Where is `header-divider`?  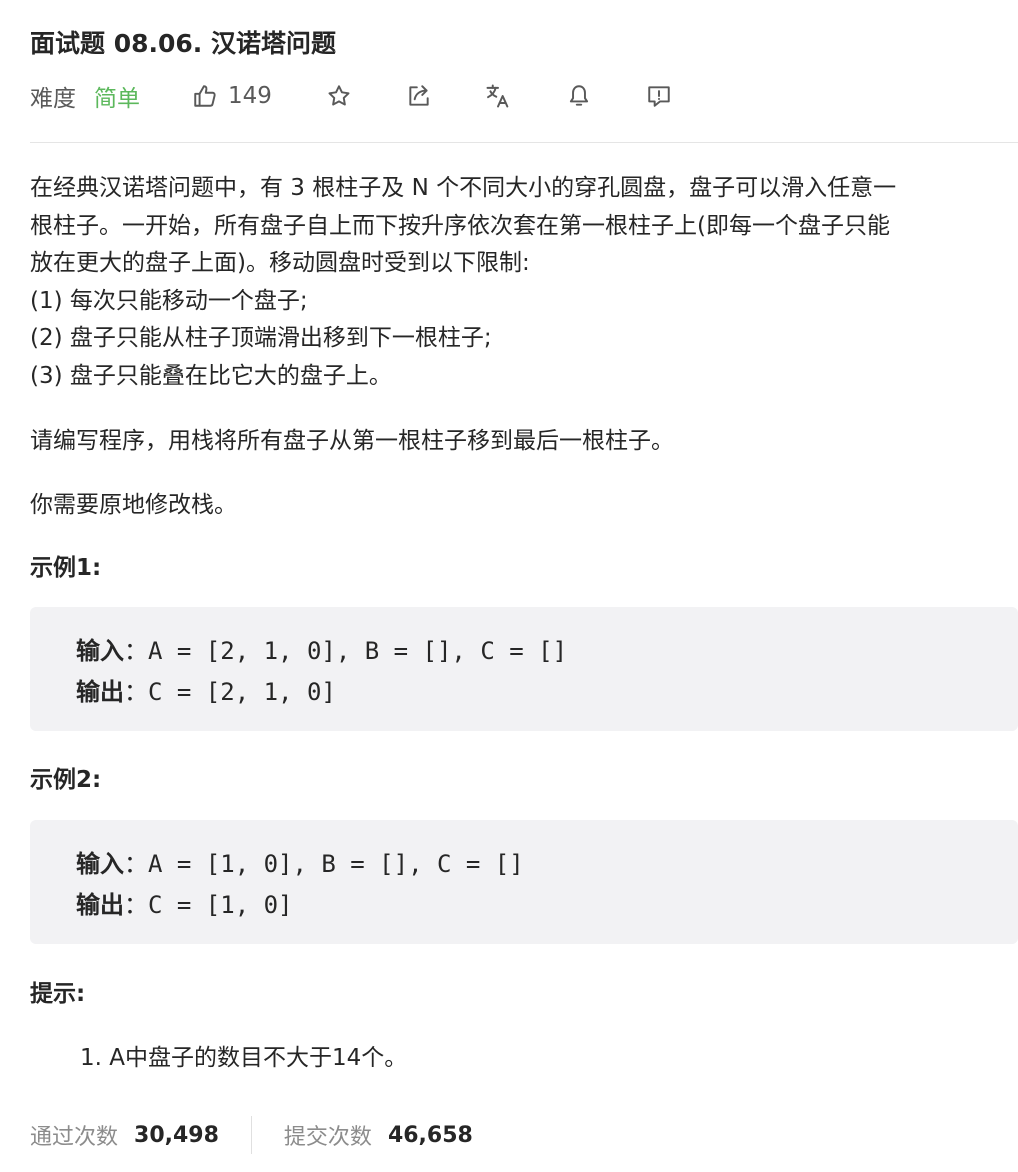 header-divider is located at coordinates (524, 142).